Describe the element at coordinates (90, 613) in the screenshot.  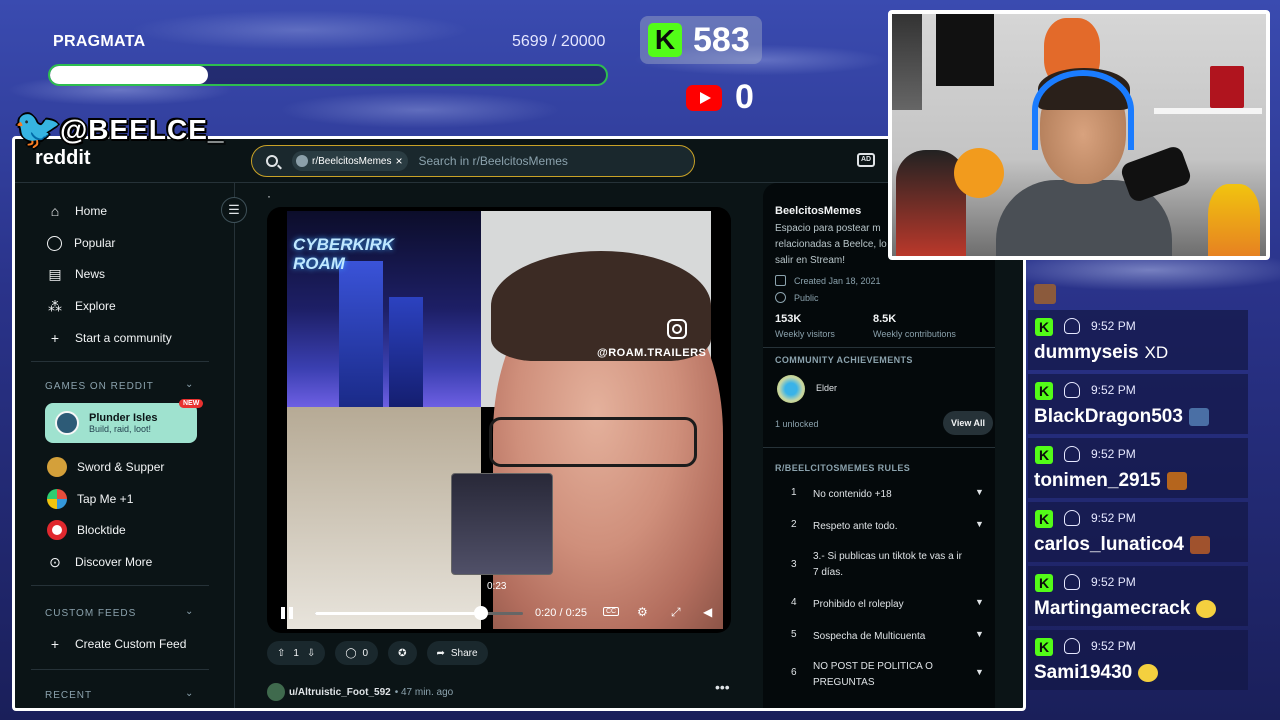
I see `section-title-custom-feeds: CUSTOM FEEDS` at that location.